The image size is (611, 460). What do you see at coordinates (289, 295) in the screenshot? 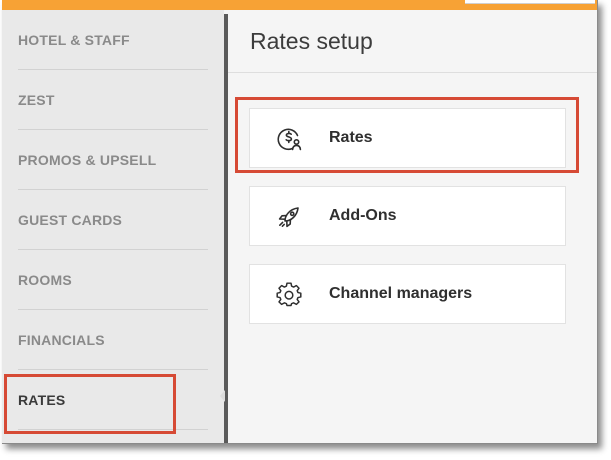
I see `gear-icon` at bounding box center [289, 295].